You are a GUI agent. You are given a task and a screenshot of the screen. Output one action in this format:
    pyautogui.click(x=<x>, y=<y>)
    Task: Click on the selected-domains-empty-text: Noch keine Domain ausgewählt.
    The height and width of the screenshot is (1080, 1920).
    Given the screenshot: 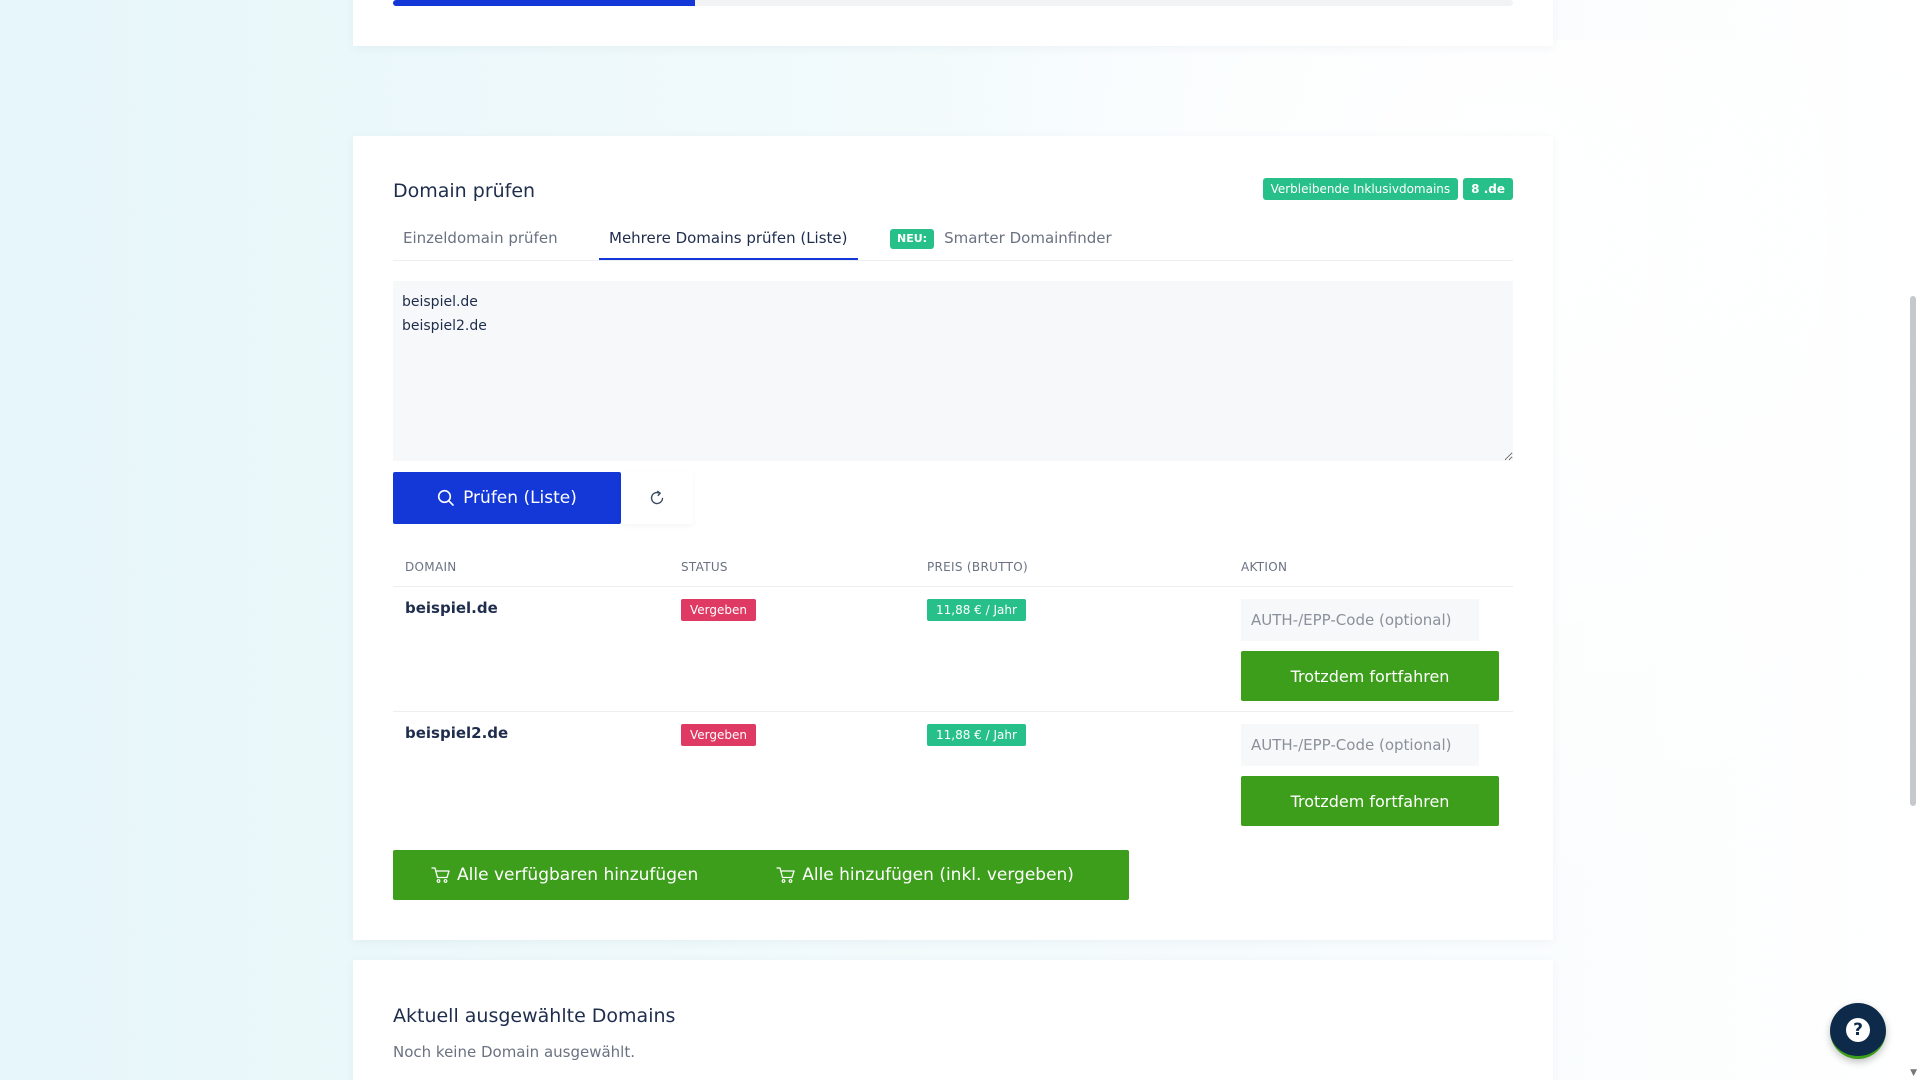 What is the action you would take?
    pyautogui.click(x=514, y=1052)
    